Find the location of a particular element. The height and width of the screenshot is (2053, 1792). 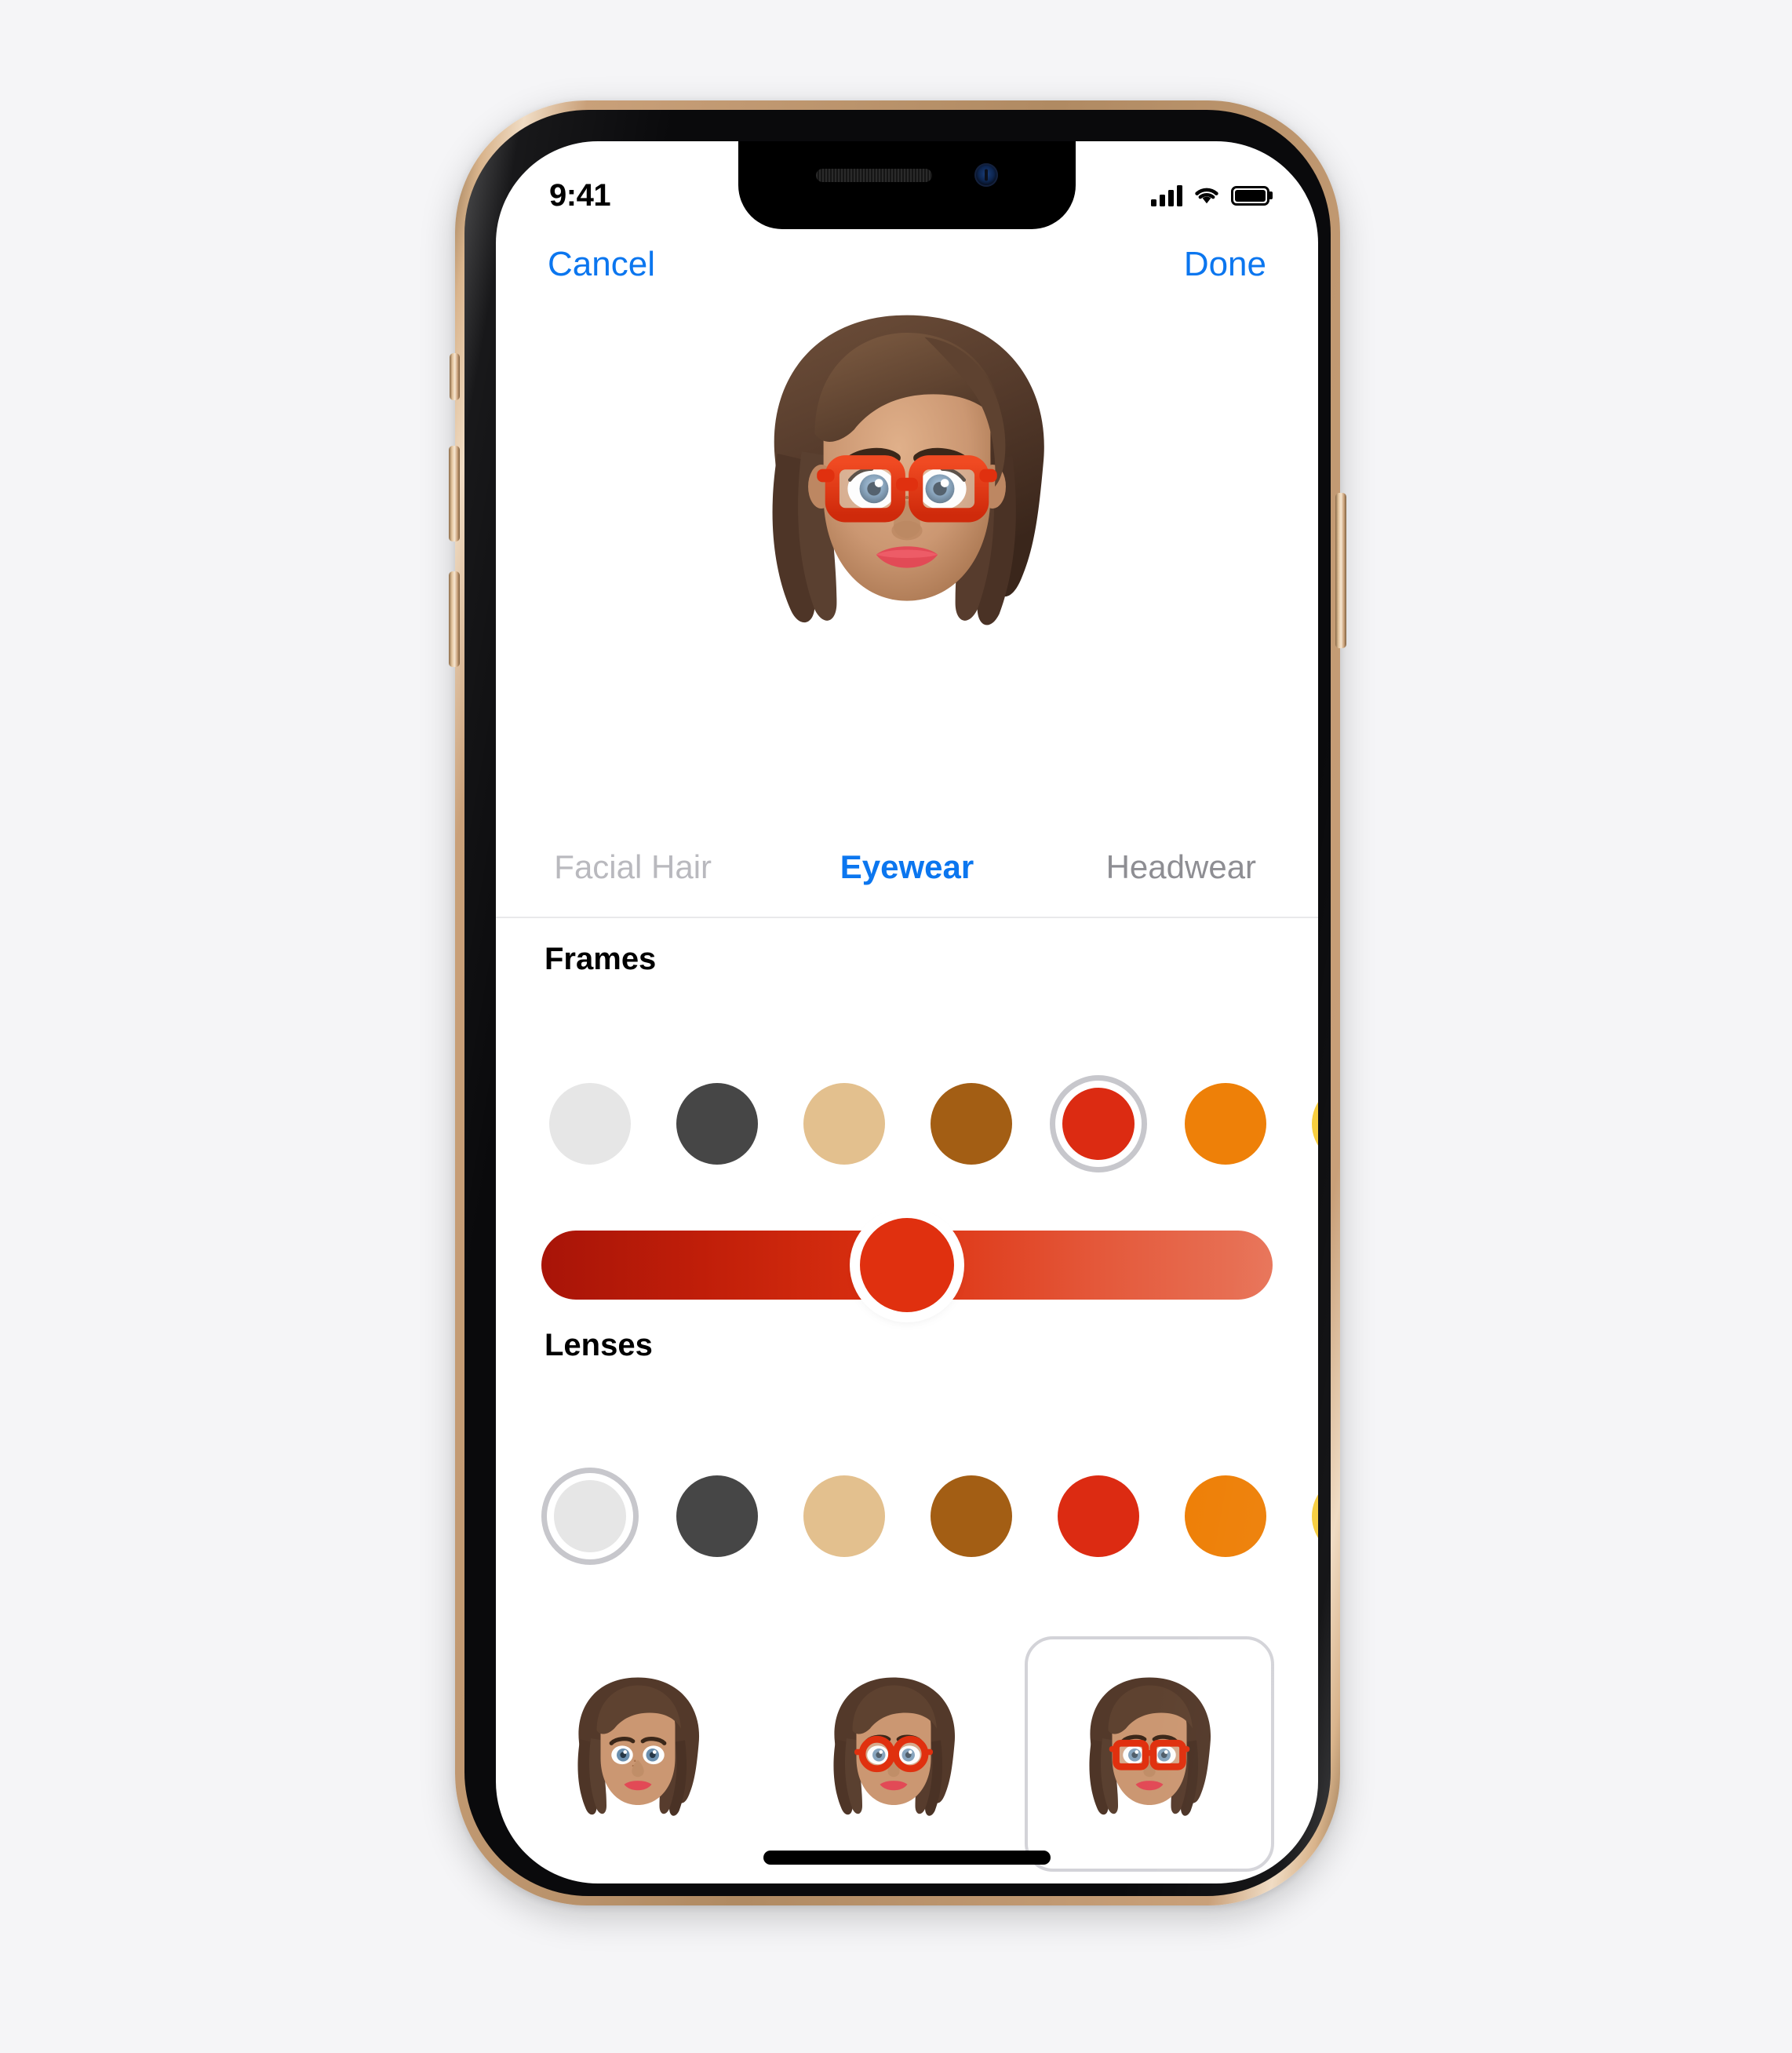

lenses-swatch-red-button is located at coordinates (1098, 1516).